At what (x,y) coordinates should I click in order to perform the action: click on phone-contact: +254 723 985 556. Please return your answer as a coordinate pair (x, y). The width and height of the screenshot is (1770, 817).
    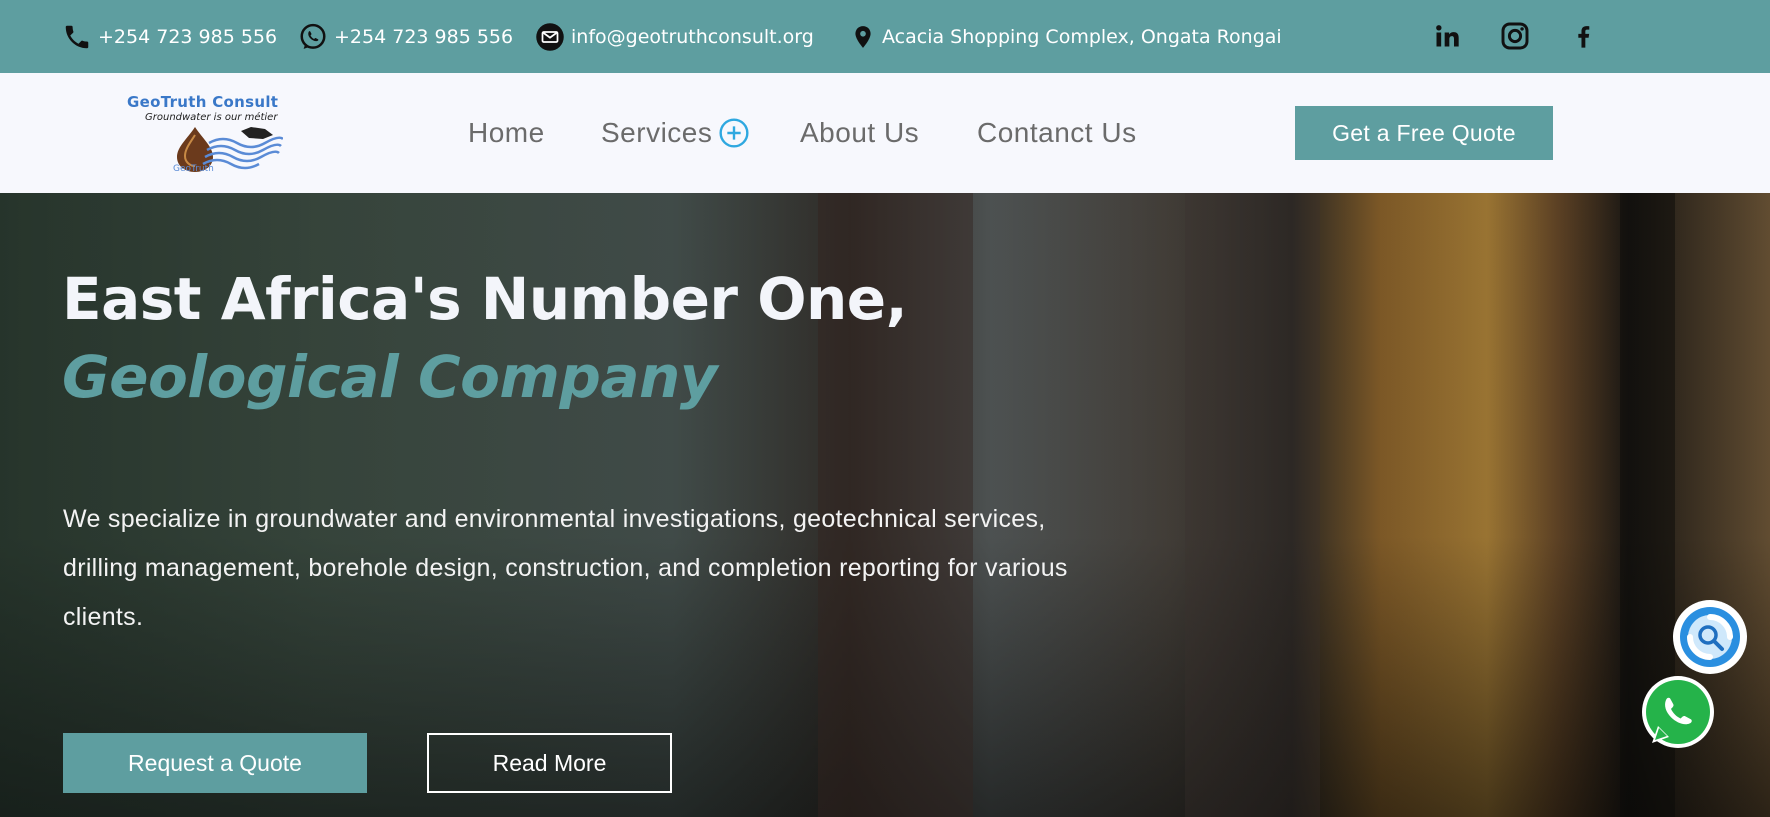
    Looking at the image, I should click on (169, 36).